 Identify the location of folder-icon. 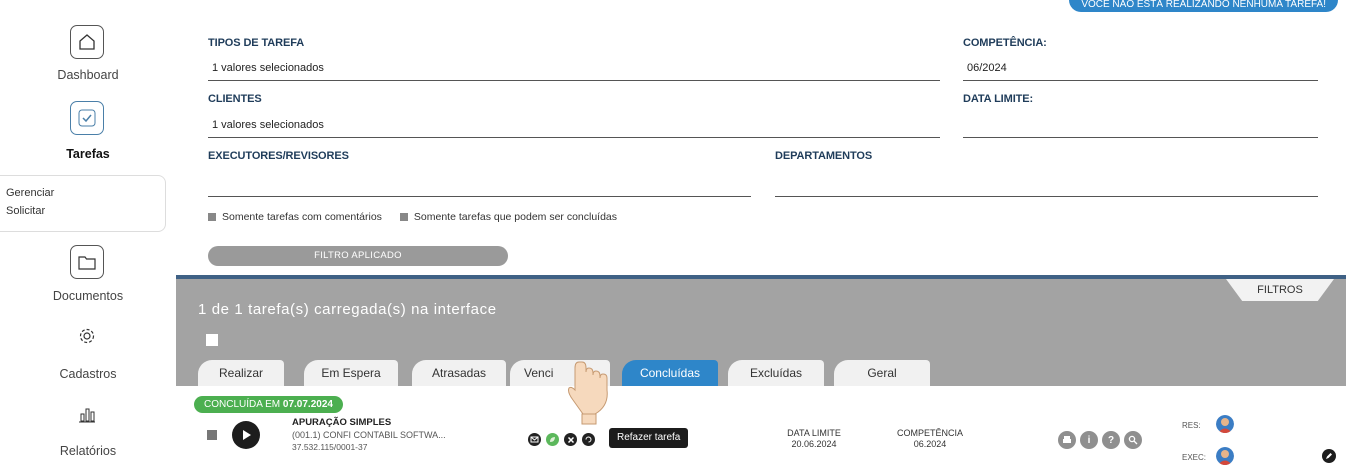
(87, 262).